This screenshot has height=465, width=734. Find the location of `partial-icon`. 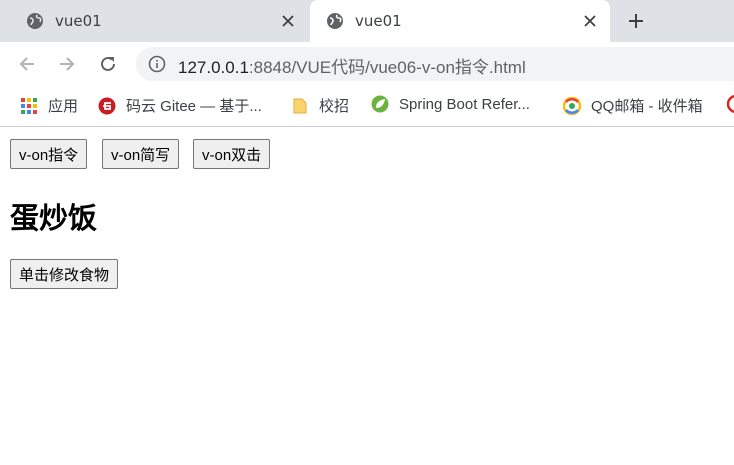

partial-icon is located at coordinates (730, 104).